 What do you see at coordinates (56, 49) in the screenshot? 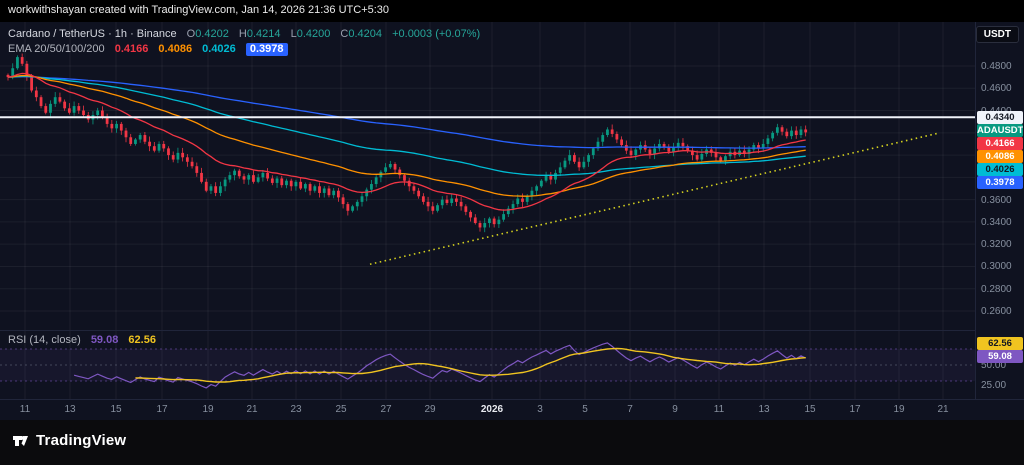
I see `ema-label: EMA 20/50/100/200` at bounding box center [56, 49].